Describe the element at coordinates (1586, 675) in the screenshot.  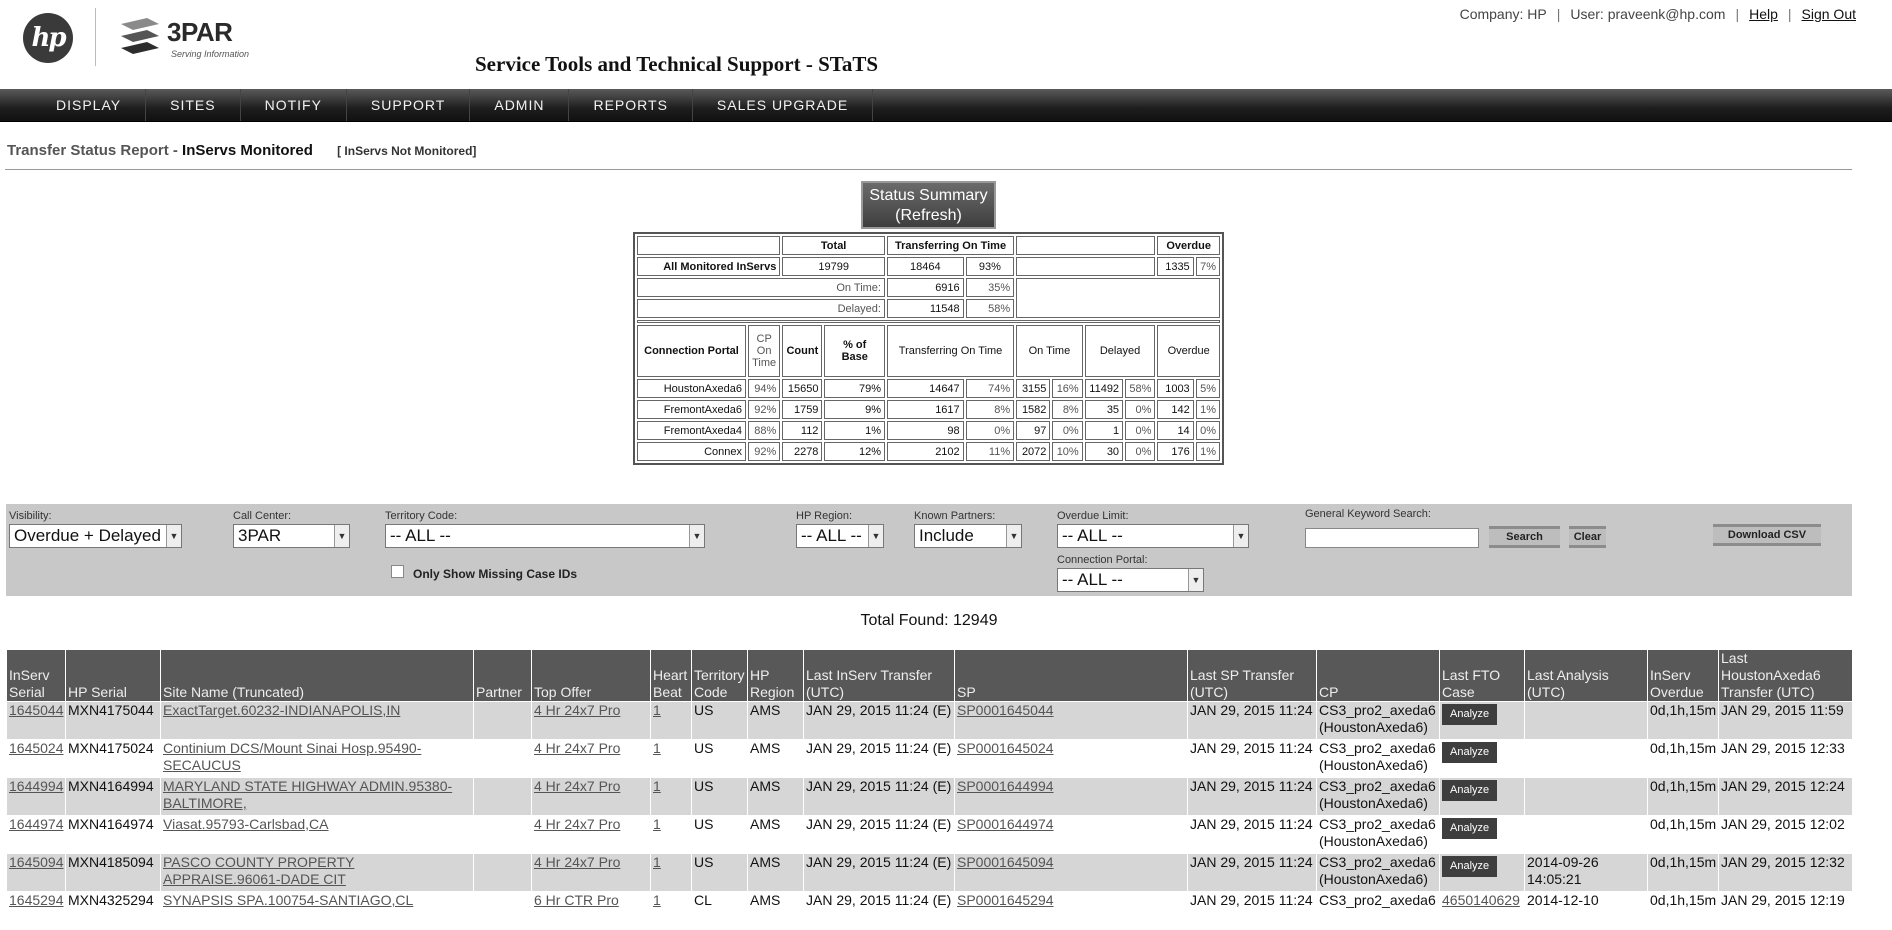
I see `col-last-analysis: Last Analysis (UTC)` at that location.